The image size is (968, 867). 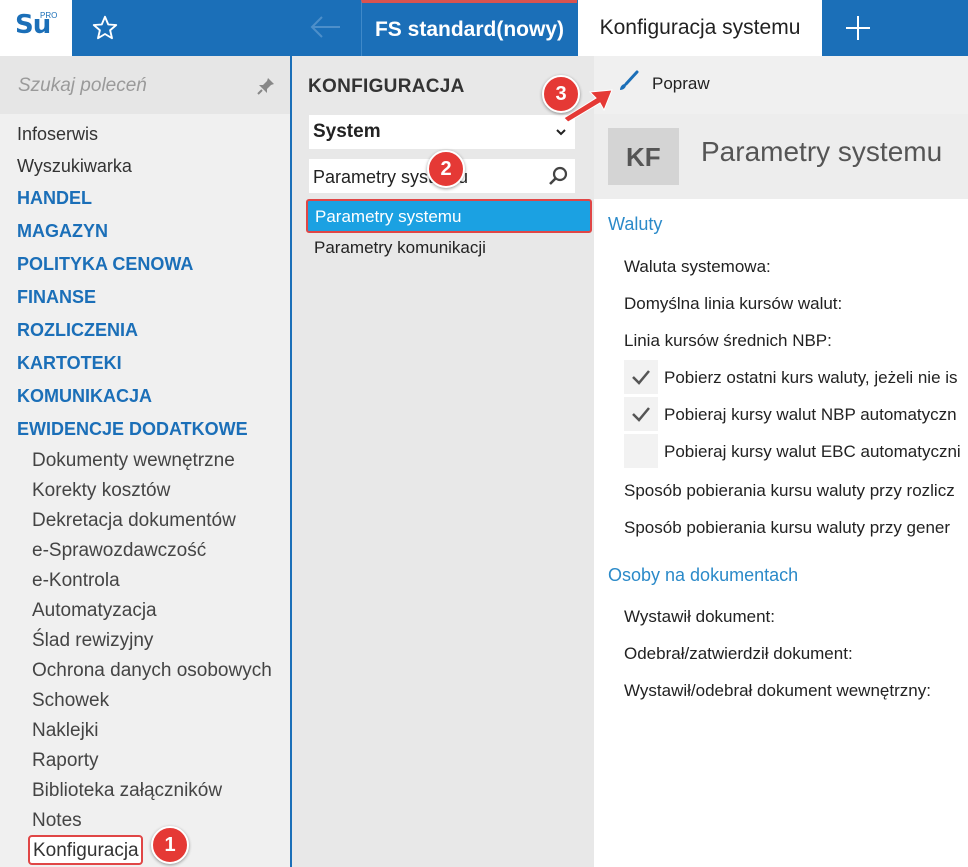 I want to click on checkbox-pobieraj-nbp, so click(x=641, y=414).